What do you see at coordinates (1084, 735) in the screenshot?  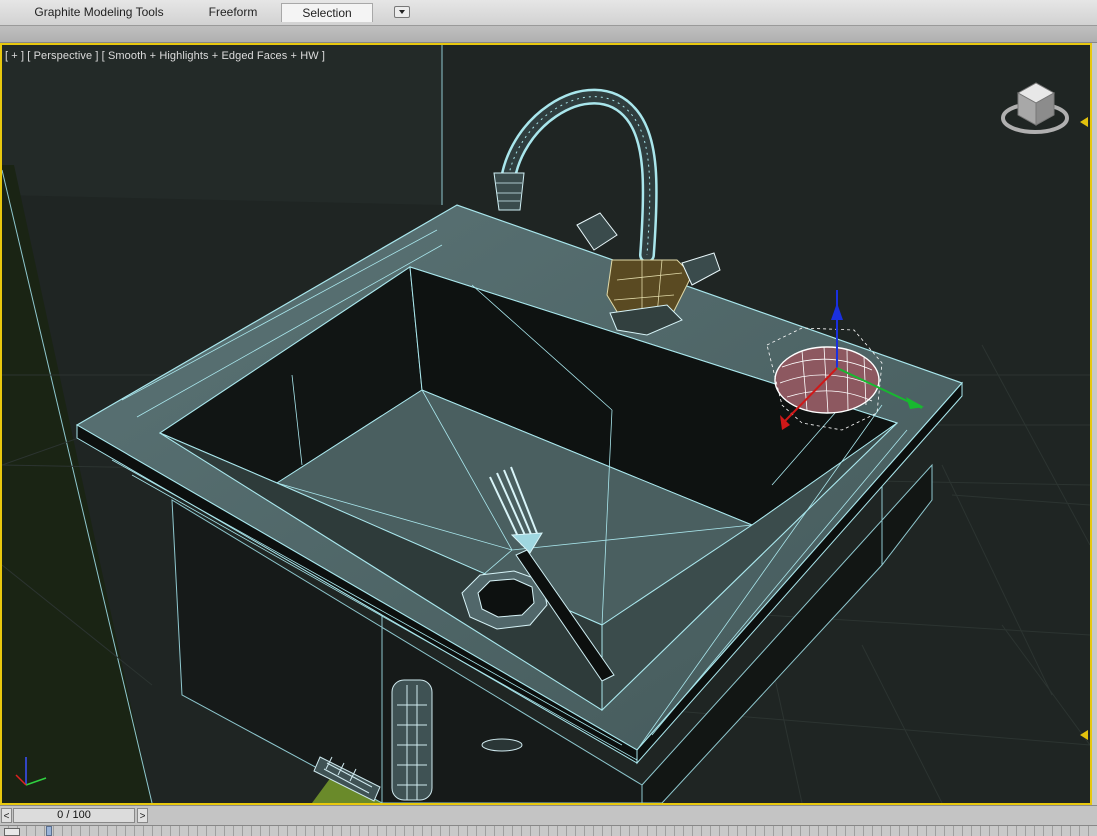 I see `viewport-edge-marker-bottom-icon` at bounding box center [1084, 735].